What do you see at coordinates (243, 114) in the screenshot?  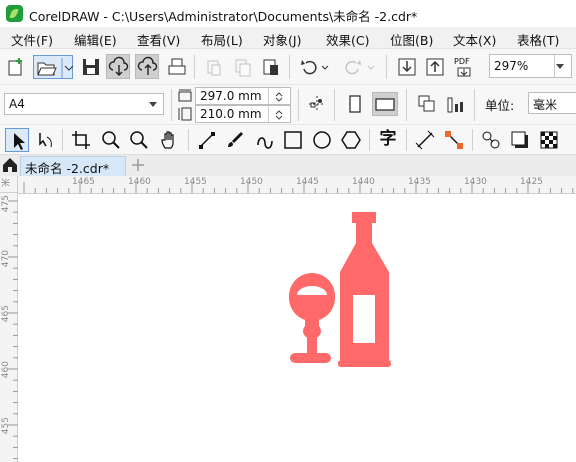 I see `page-height-field: 210.0 mm` at bounding box center [243, 114].